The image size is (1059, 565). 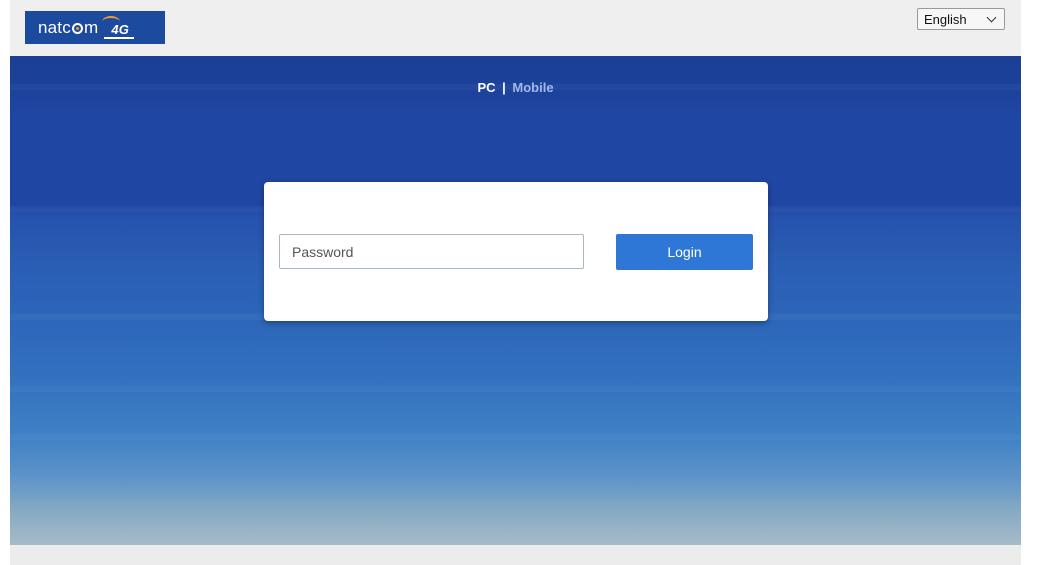 I want to click on logo-wordmark: natc m, so click(x=68, y=28).